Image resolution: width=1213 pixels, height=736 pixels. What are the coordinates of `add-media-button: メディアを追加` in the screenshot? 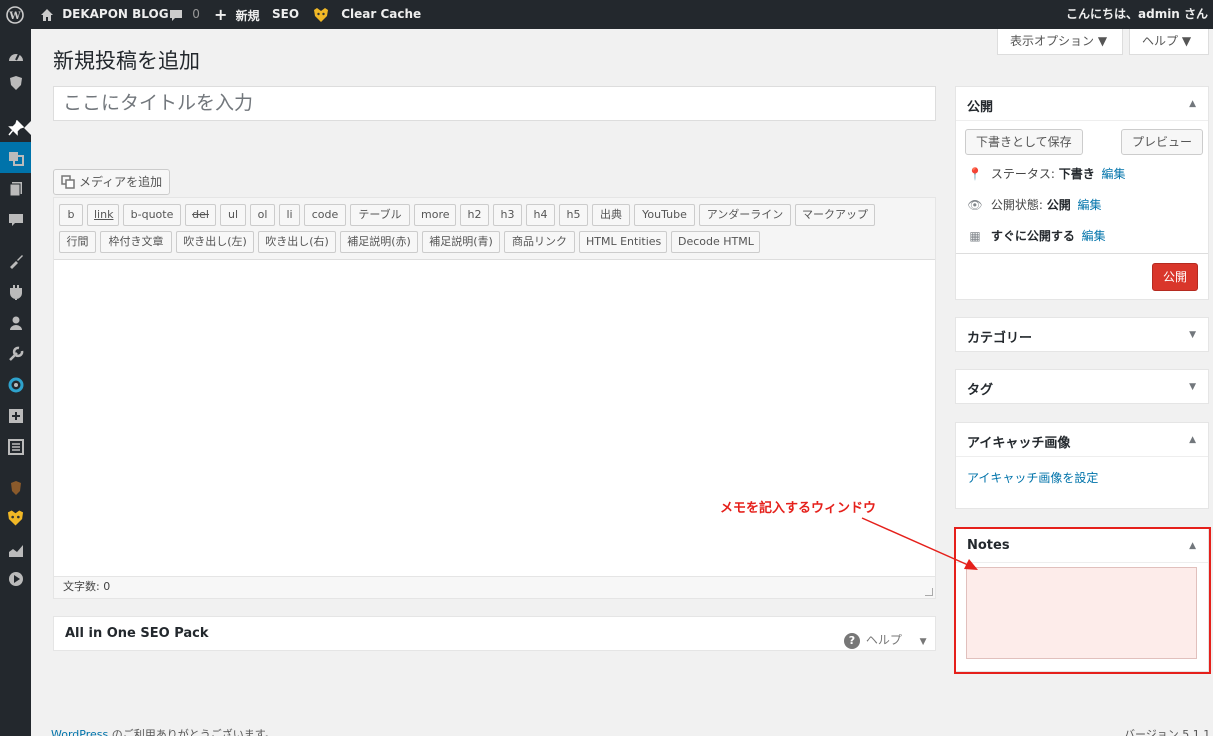 It's located at (112, 182).